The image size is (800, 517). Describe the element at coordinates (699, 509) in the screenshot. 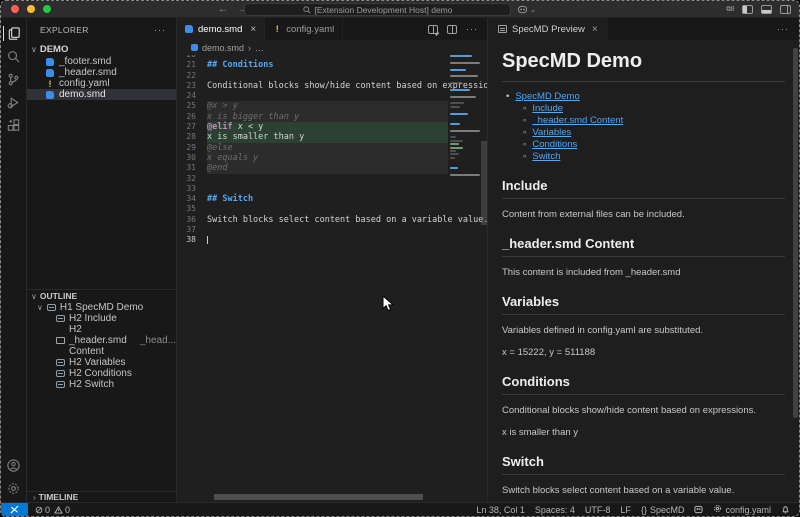

I see `feedback-icon` at that location.